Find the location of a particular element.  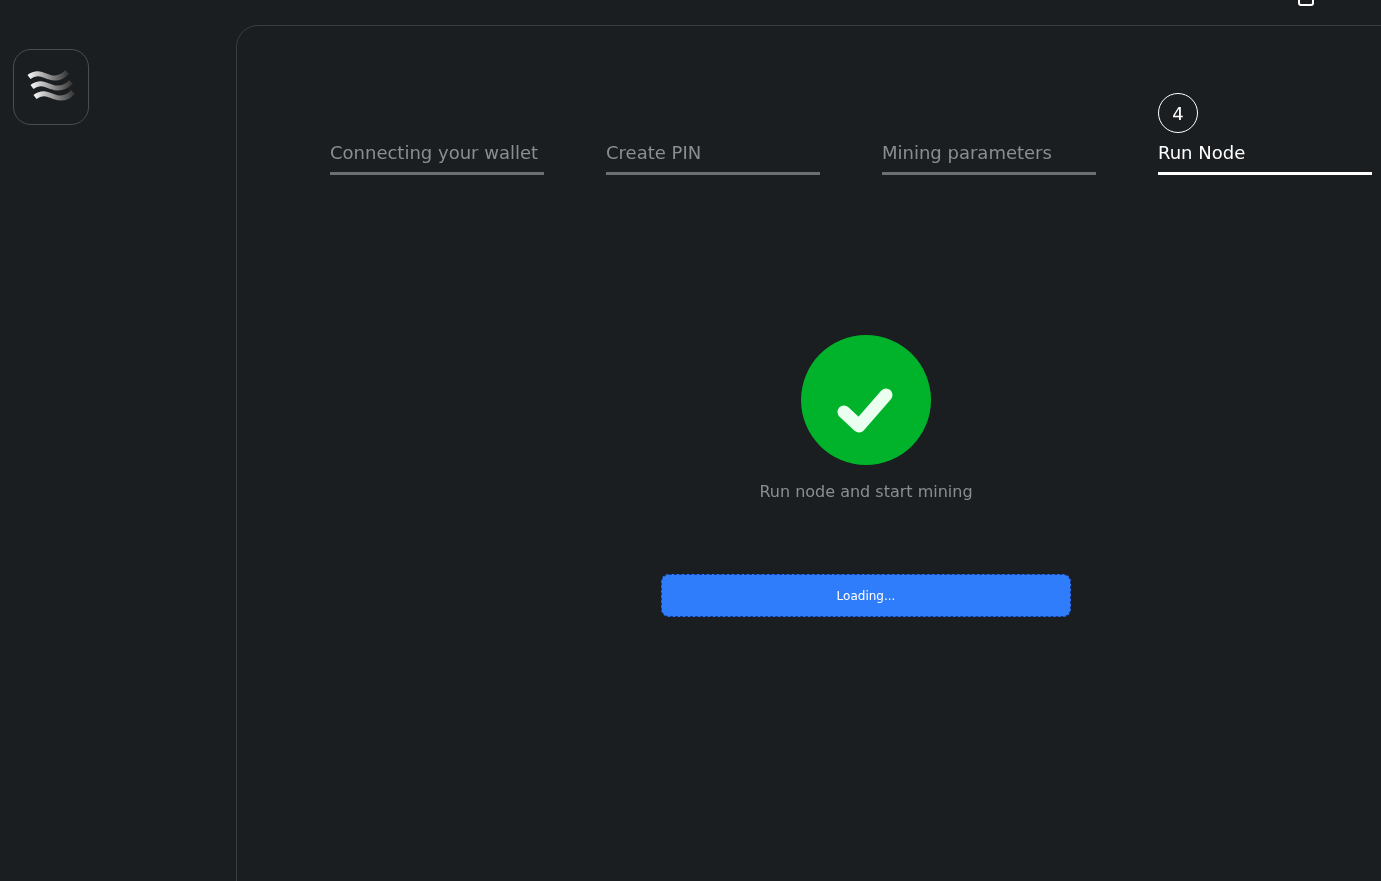

step-tab: Mining parameters is located at coordinates (989, 157).